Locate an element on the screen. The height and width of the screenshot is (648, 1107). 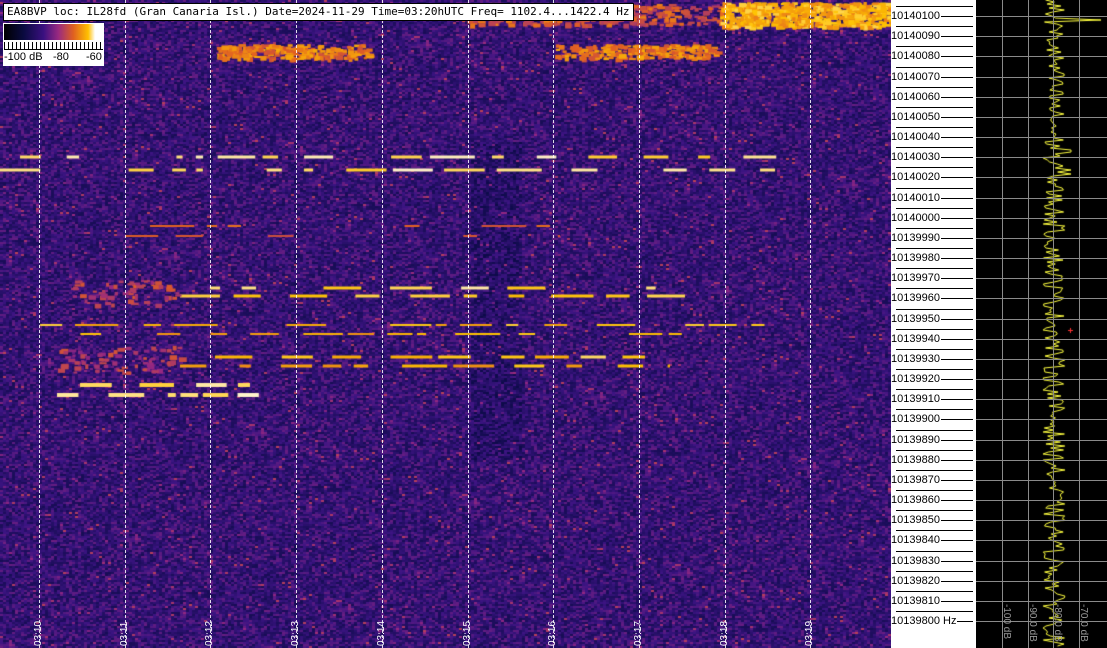
freq-label: 10140040 is located at coordinates (916, 137).